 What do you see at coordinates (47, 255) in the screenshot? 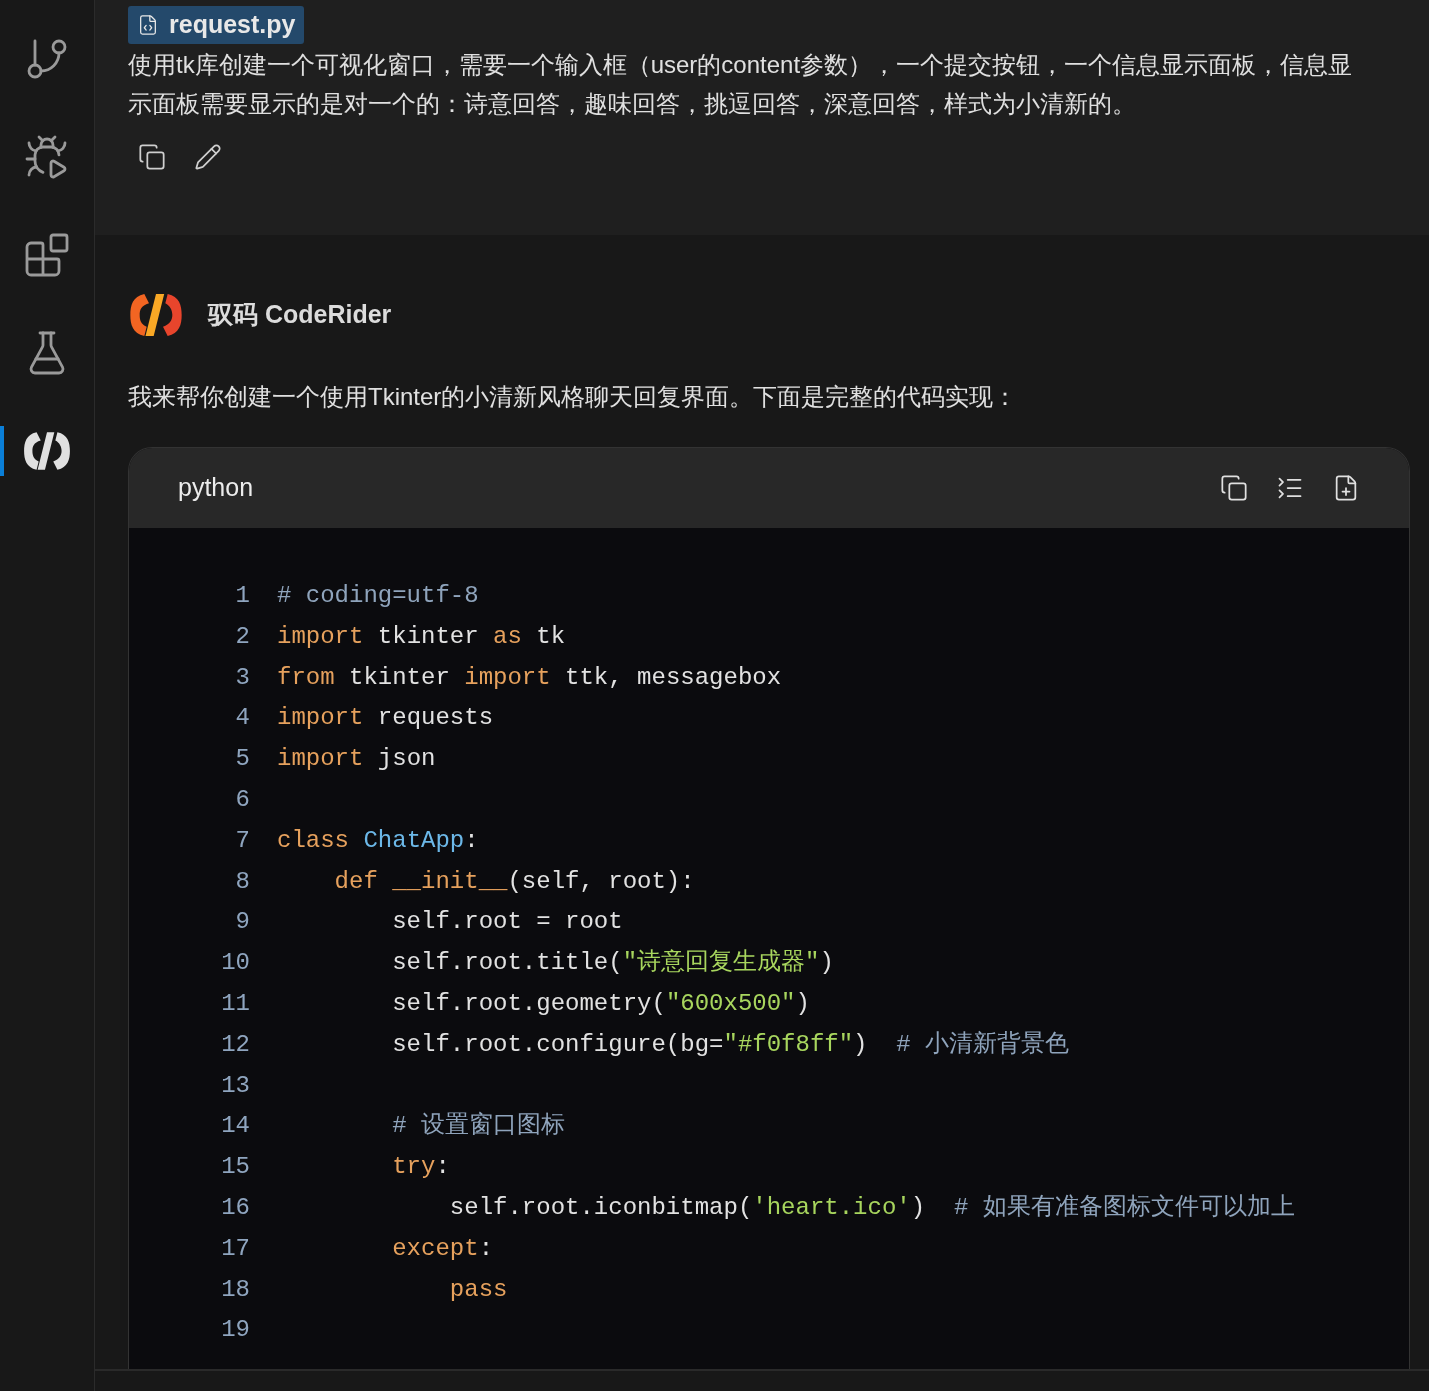
I see `extensions-icon` at bounding box center [47, 255].